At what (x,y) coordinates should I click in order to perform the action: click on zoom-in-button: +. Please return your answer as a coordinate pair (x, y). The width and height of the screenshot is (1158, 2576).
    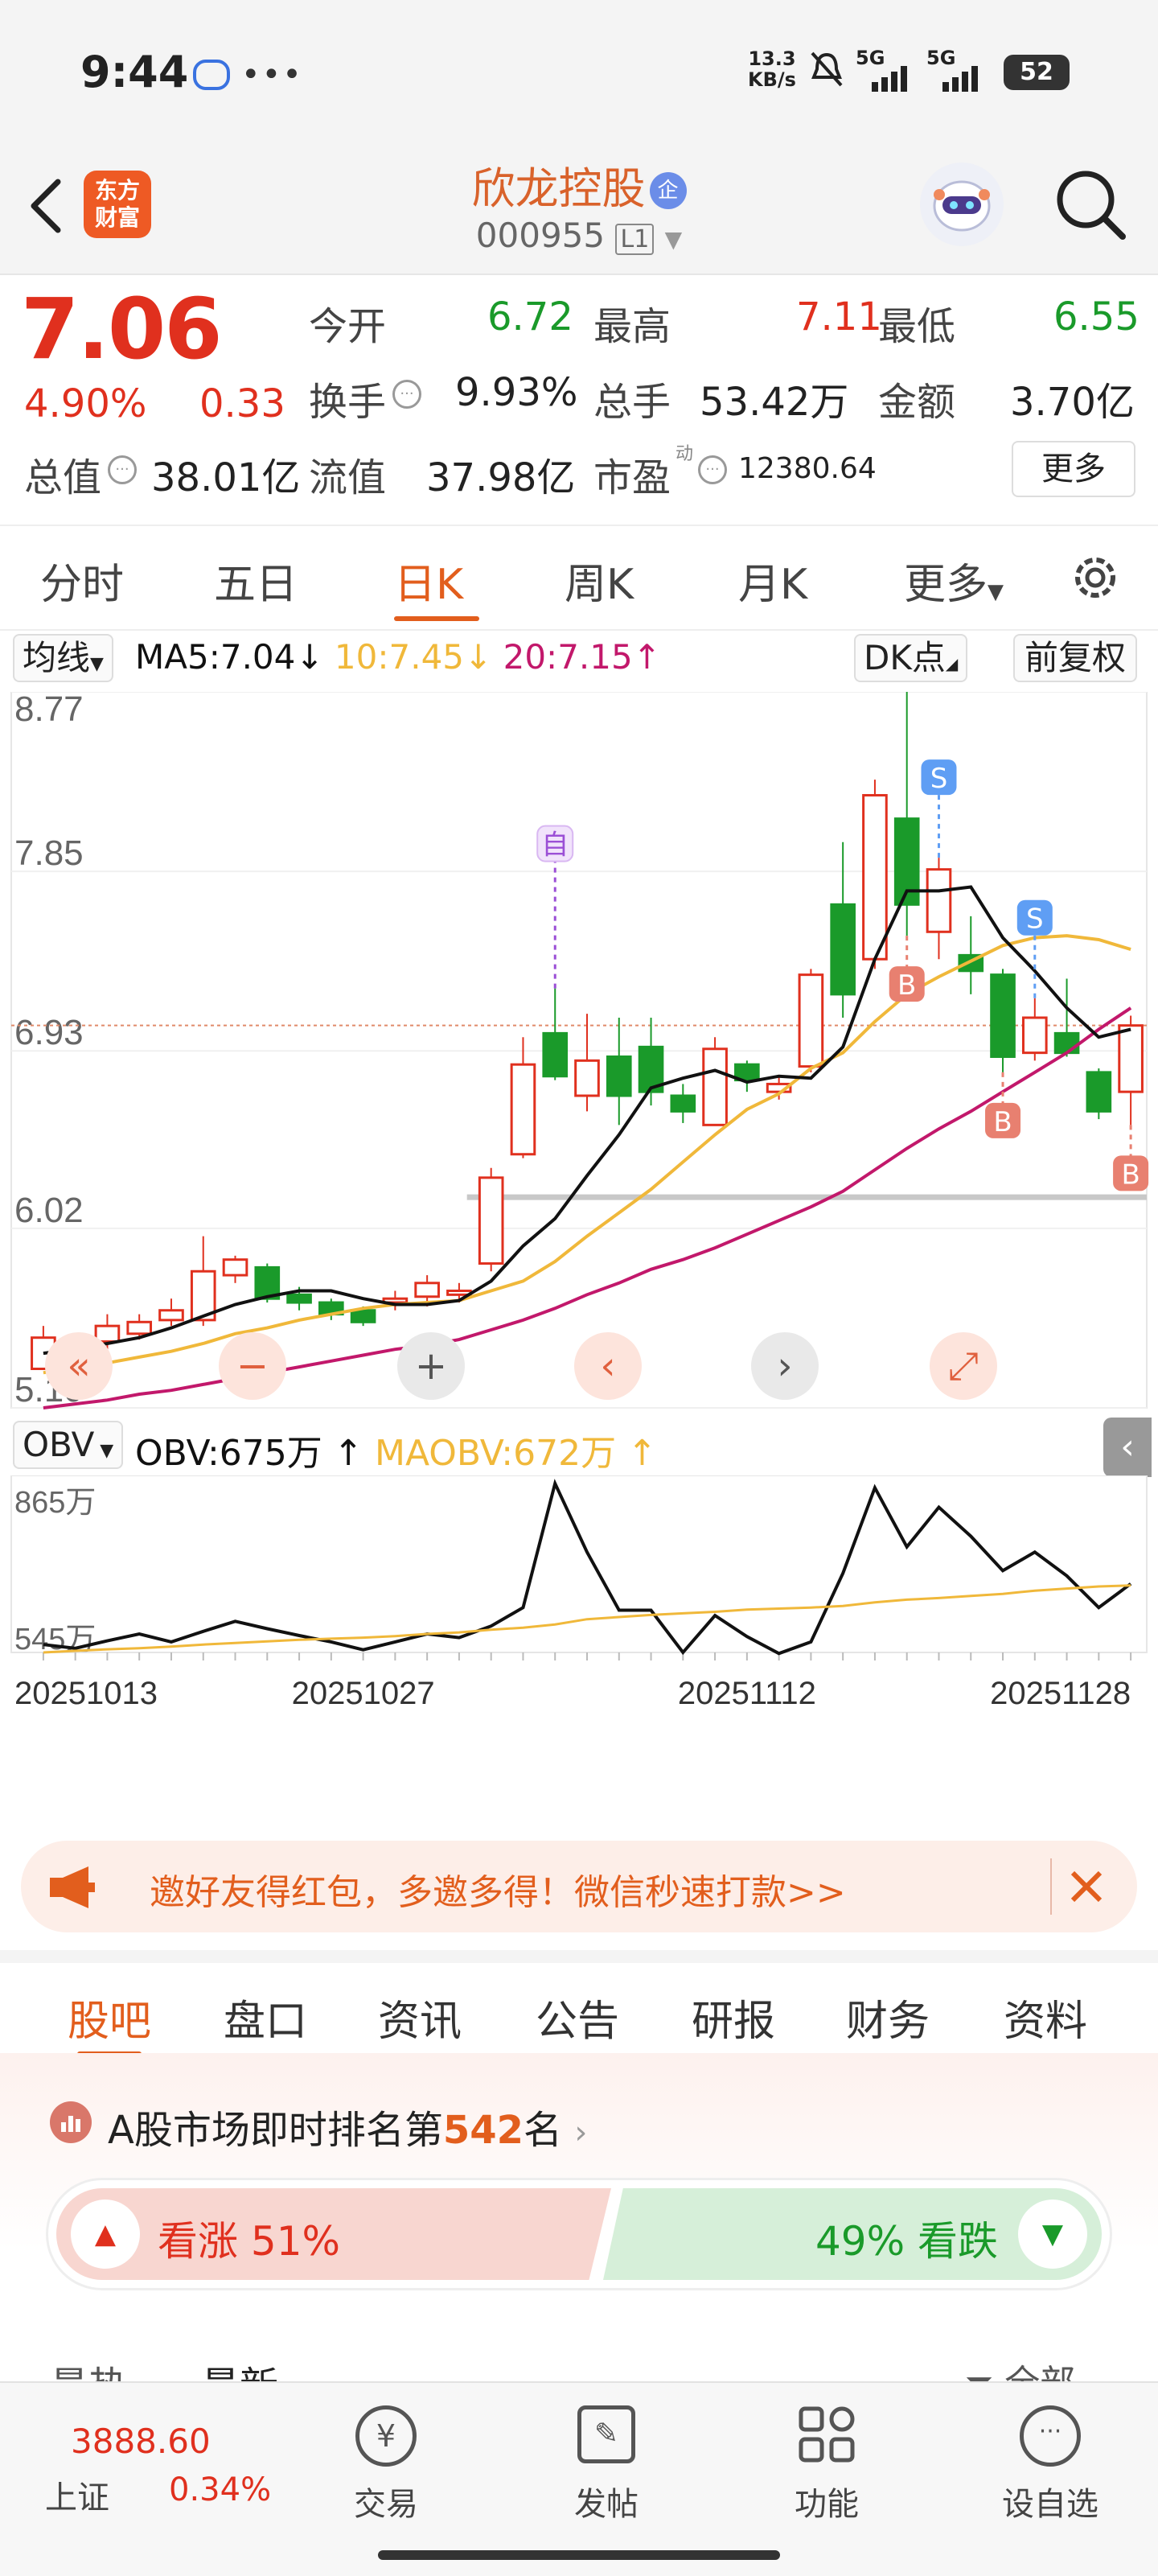
    Looking at the image, I should click on (431, 1366).